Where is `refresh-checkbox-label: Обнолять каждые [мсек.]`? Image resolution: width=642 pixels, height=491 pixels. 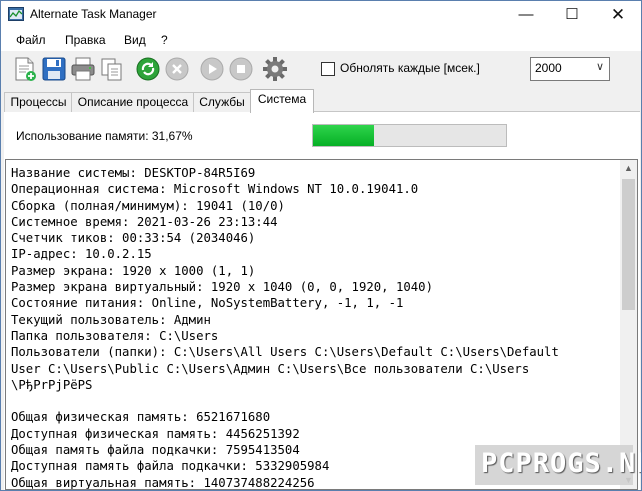
refresh-checkbox-label: Обнолять каждые [мсек.] is located at coordinates (410, 68).